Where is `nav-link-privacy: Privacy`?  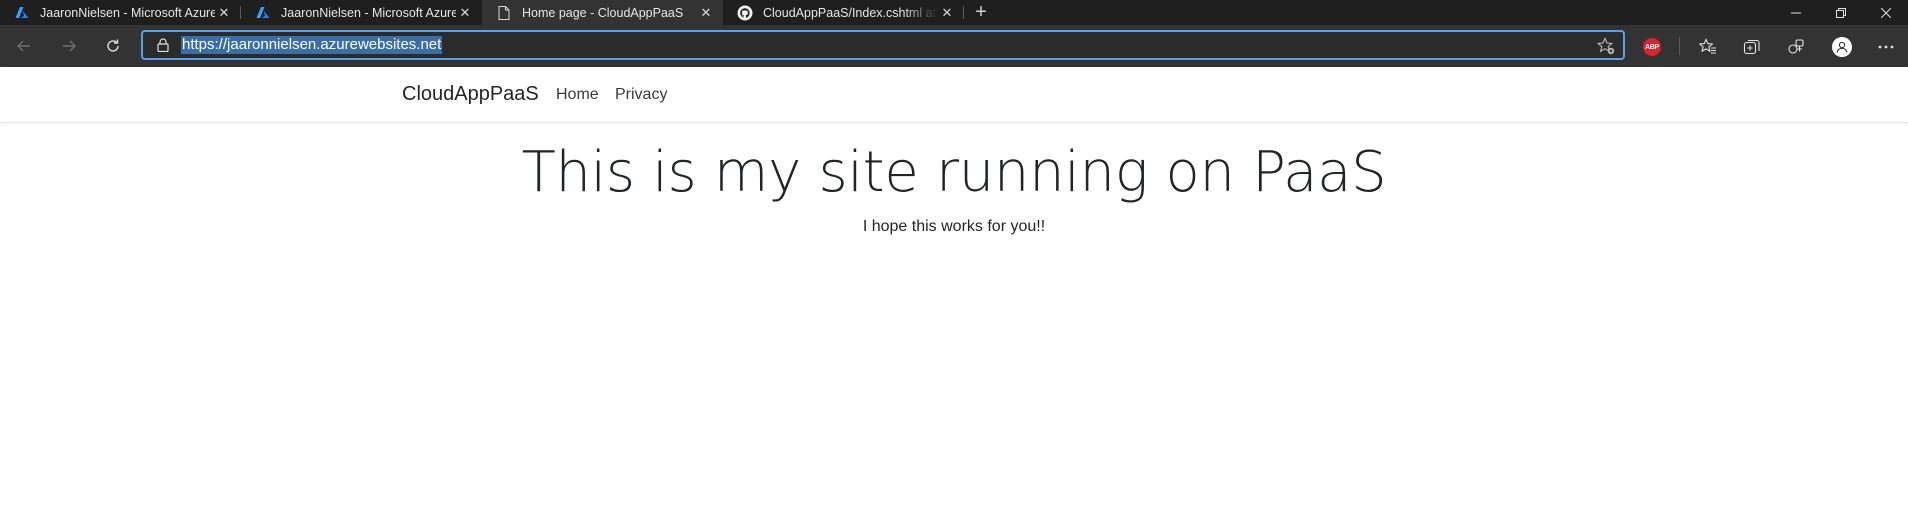 nav-link-privacy: Privacy is located at coordinates (641, 95).